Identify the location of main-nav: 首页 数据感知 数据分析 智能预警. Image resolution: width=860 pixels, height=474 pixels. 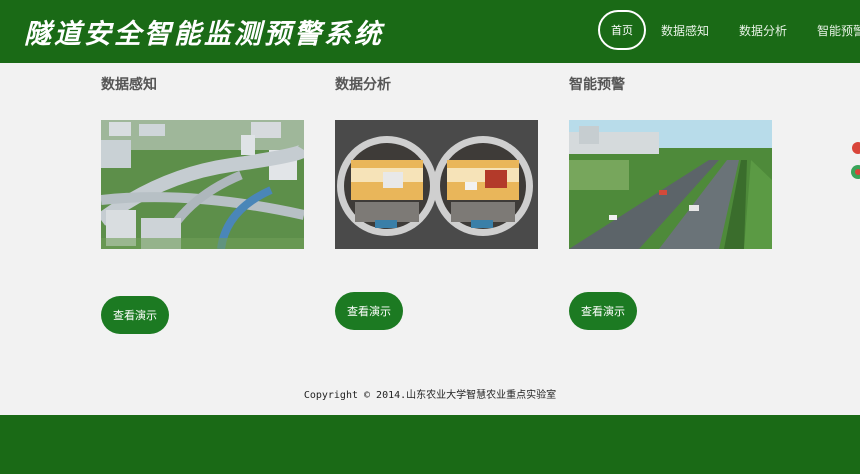
(729, 30).